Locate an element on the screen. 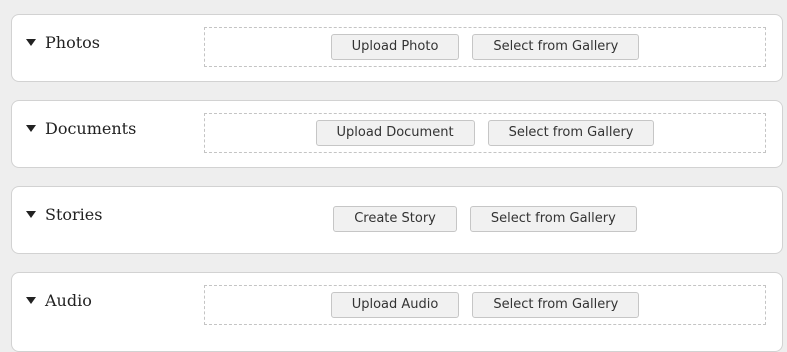 This screenshot has height=352, width=787. create-story-button: Create Story is located at coordinates (395, 219).